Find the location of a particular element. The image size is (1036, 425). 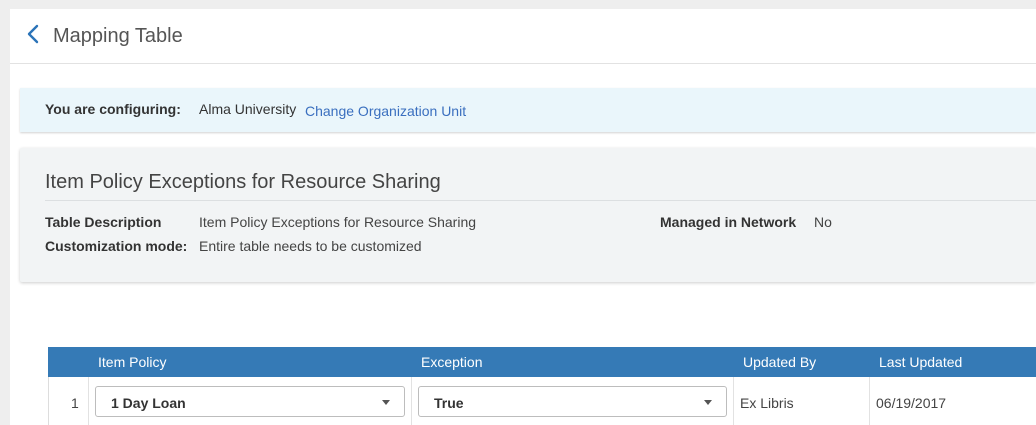

configuring-label: You are configuring: is located at coordinates (113, 109).